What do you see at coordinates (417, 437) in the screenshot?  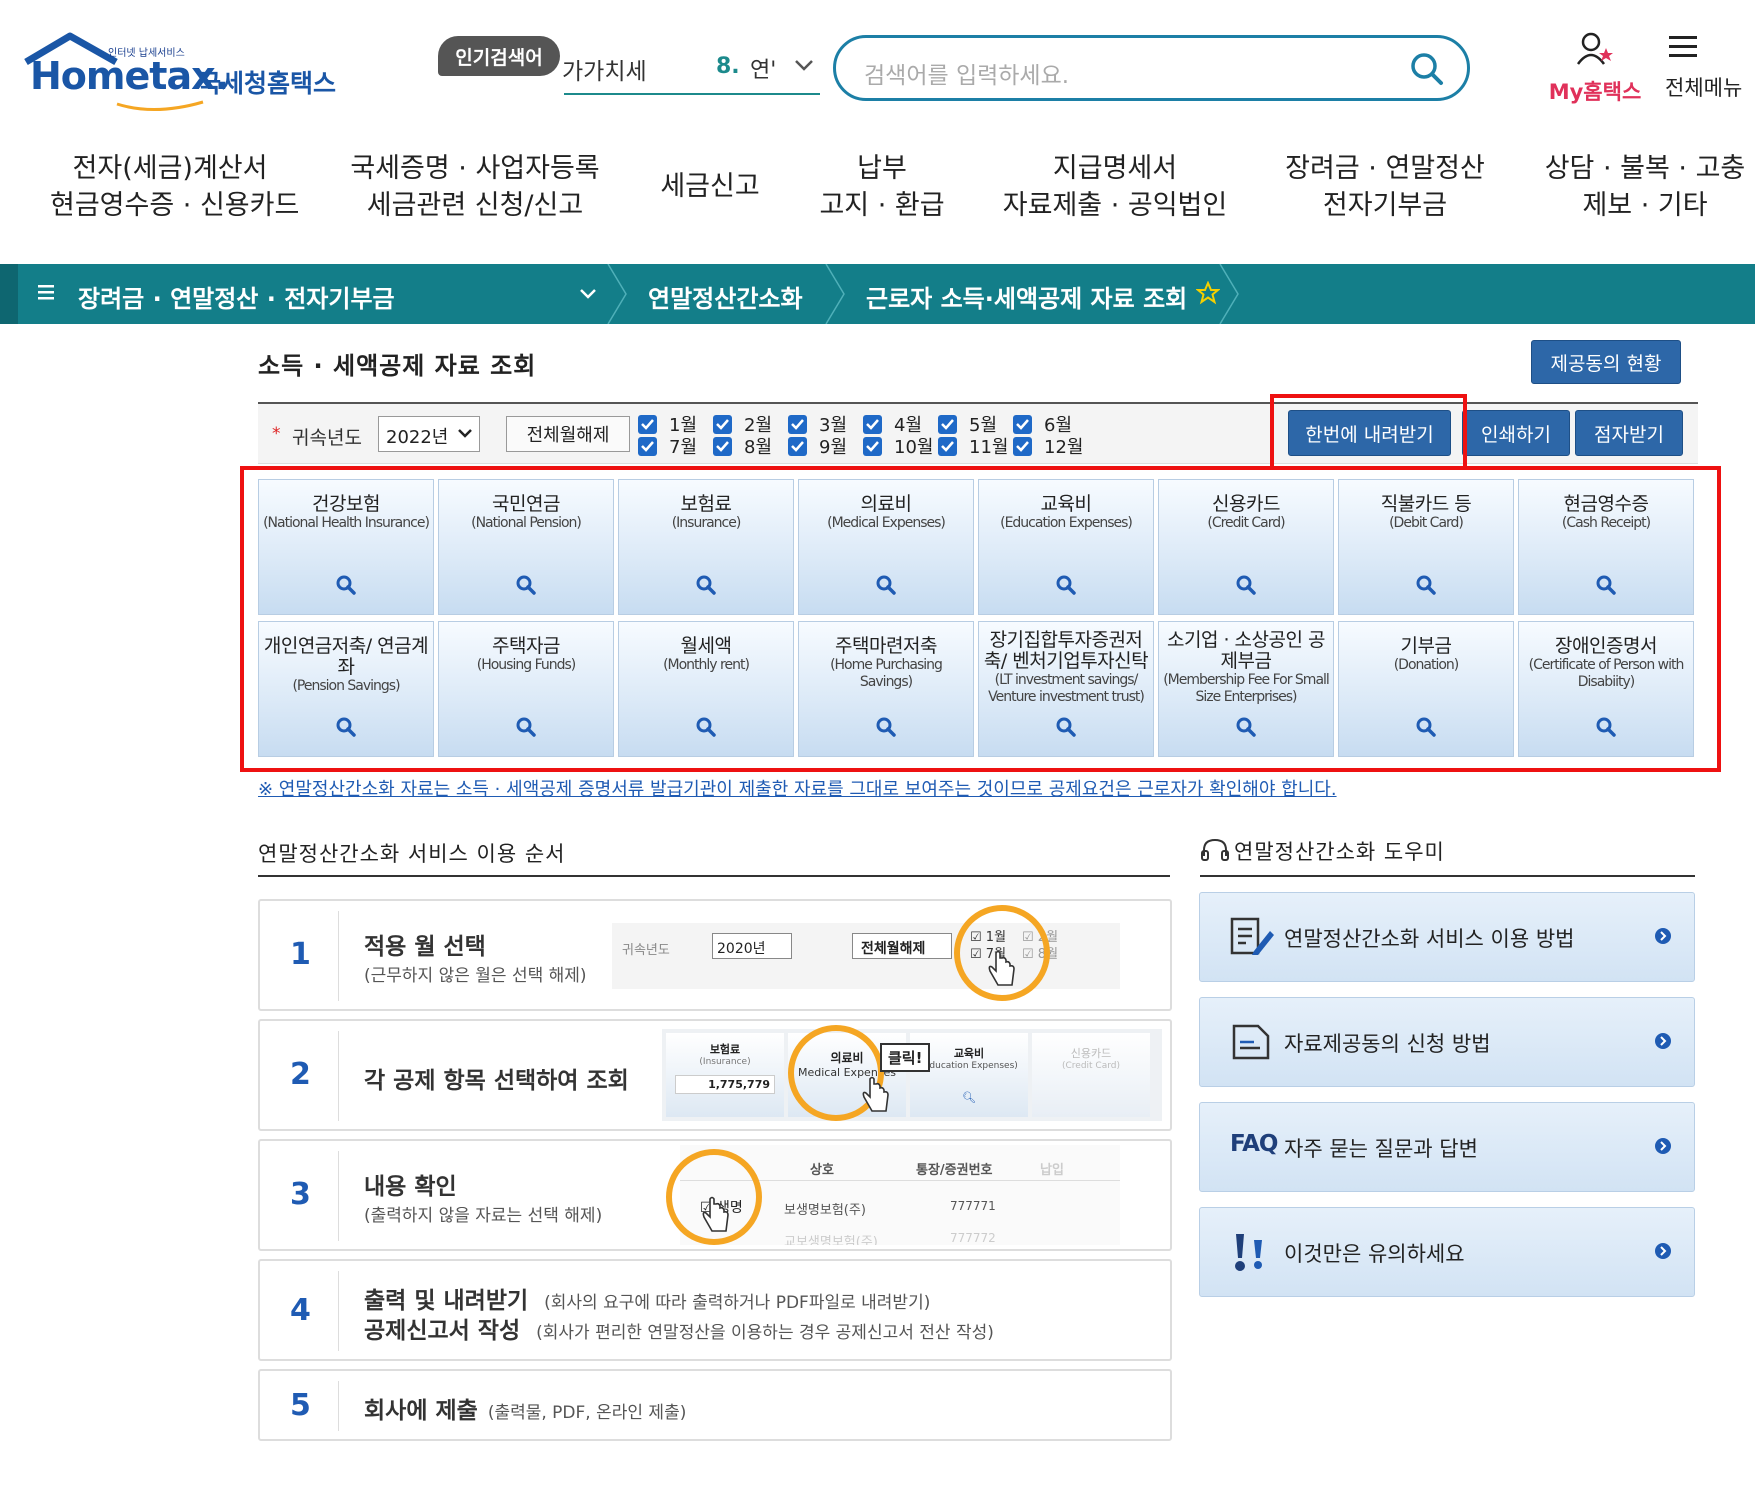 I see `year-select-value: 2022년` at bounding box center [417, 437].